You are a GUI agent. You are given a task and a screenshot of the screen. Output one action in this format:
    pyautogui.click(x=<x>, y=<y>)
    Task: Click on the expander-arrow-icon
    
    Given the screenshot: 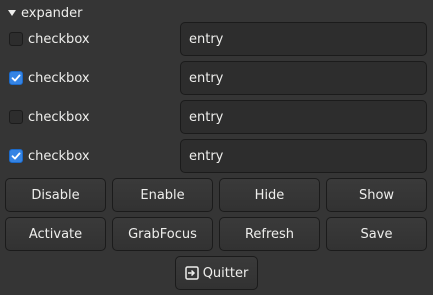 What is the action you would take?
    pyautogui.click(x=12, y=13)
    